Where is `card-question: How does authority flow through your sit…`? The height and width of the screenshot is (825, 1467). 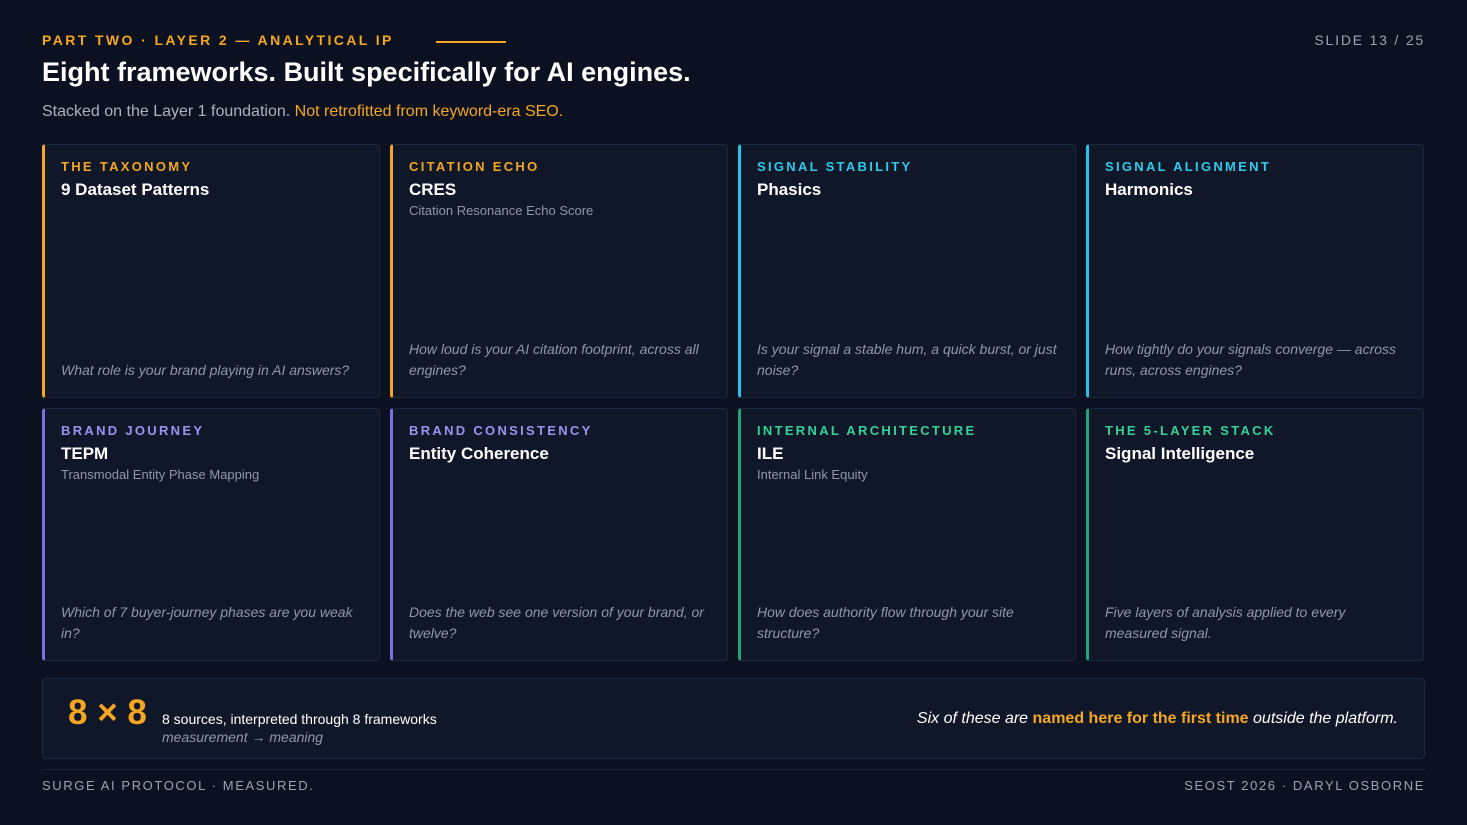
card-question: How does authority flow through your sit… is located at coordinates (885, 622).